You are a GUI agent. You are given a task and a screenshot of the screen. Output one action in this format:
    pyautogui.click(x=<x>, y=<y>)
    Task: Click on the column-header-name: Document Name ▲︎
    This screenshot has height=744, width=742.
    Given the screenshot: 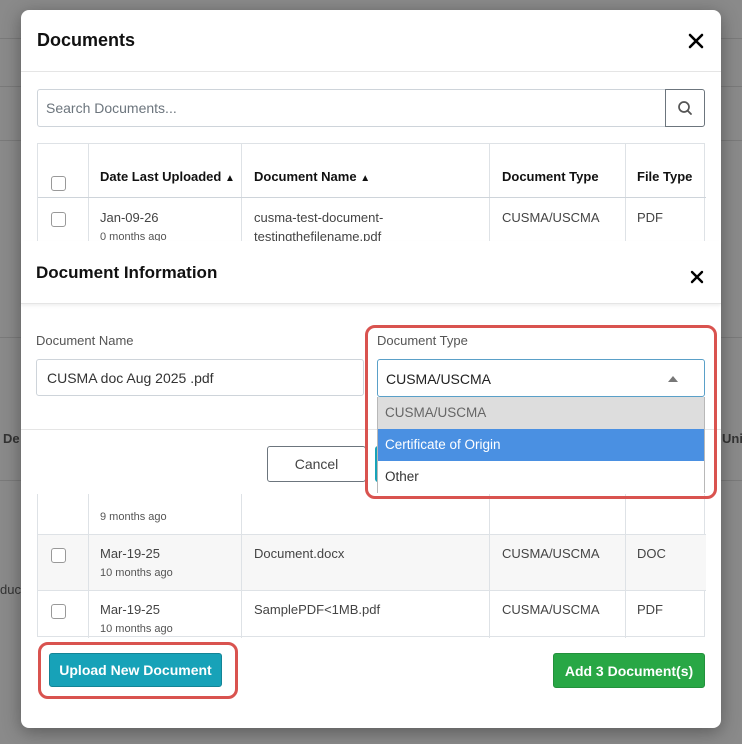 What is the action you would take?
    pyautogui.click(x=312, y=176)
    